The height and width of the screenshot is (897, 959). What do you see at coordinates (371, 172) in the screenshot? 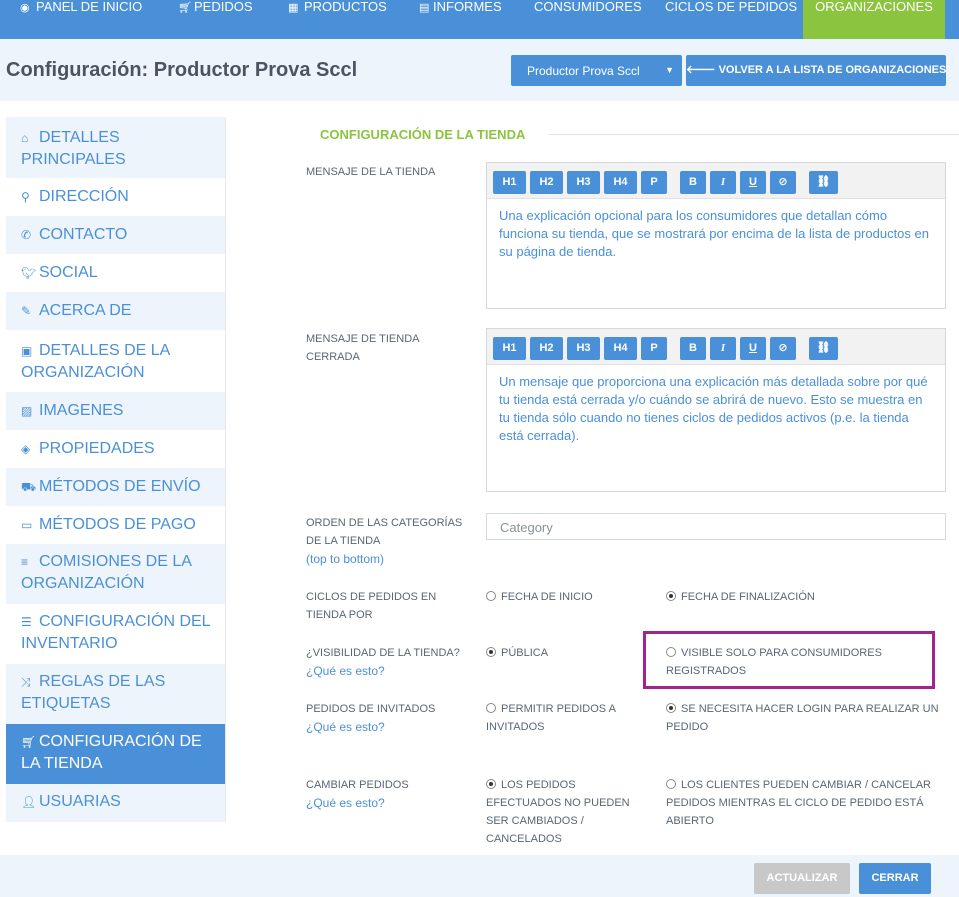
I see `shop-message-label: MENSAJE DE LA TIENDA` at bounding box center [371, 172].